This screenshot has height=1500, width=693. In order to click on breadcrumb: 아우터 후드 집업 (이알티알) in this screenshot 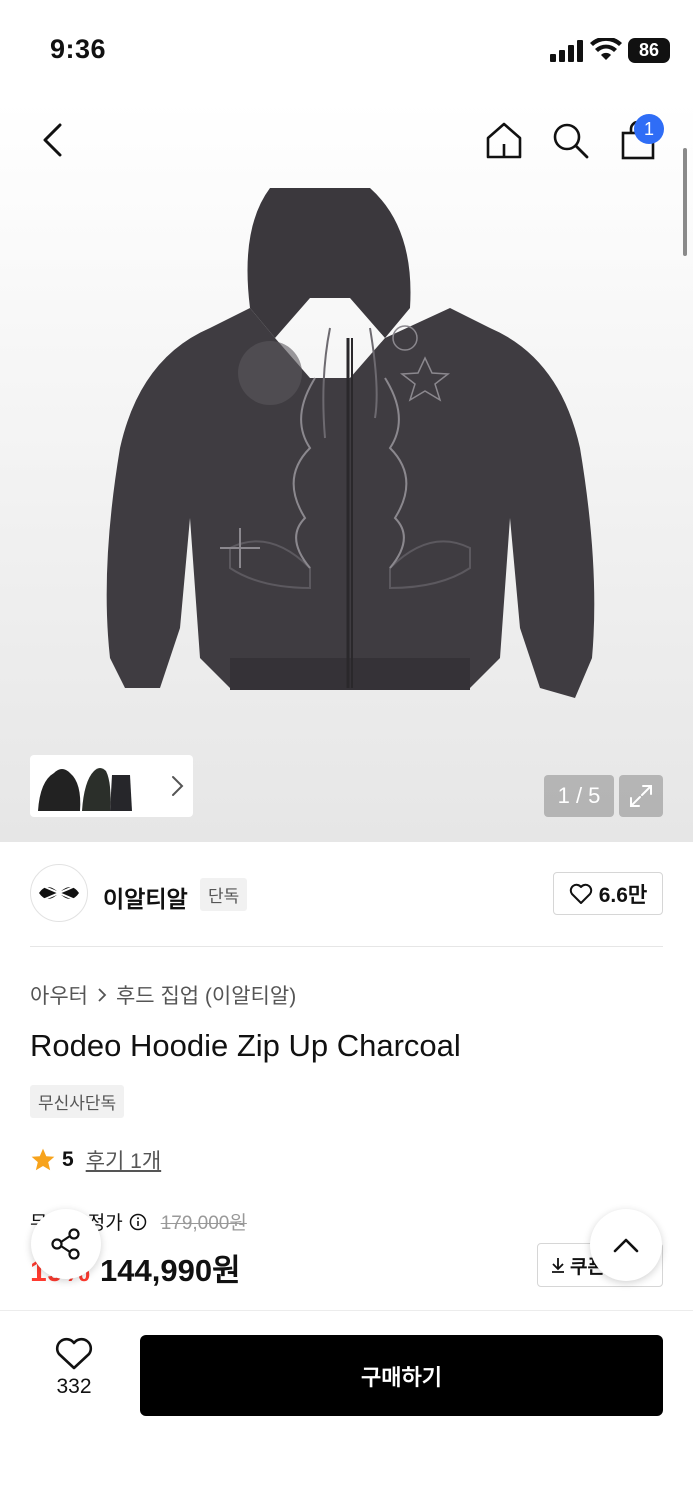, I will do `click(163, 995)`.